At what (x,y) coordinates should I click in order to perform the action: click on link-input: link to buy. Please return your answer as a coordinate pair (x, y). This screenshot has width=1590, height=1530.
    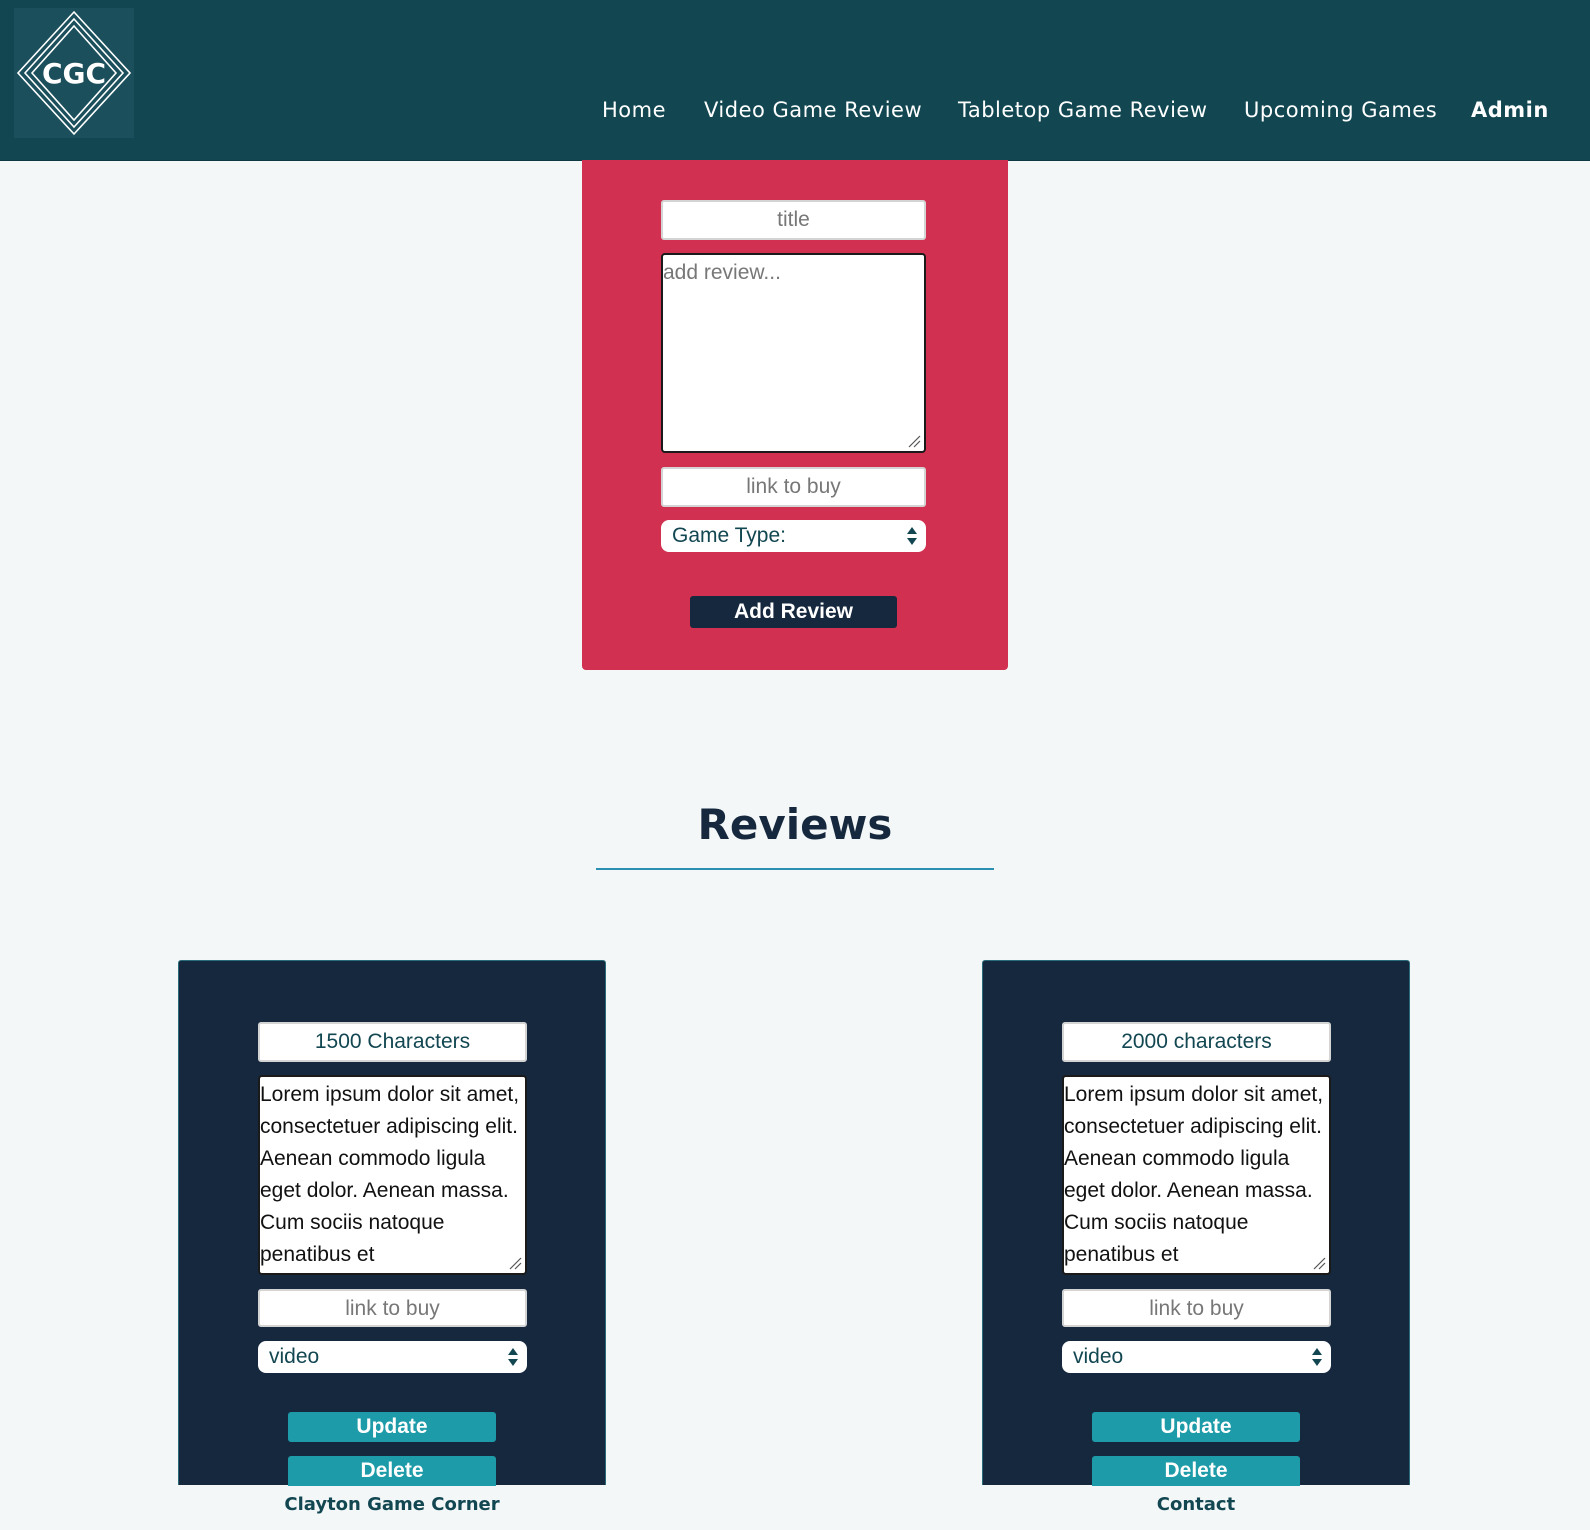
    Looking at the image, I should click on (793, 487).